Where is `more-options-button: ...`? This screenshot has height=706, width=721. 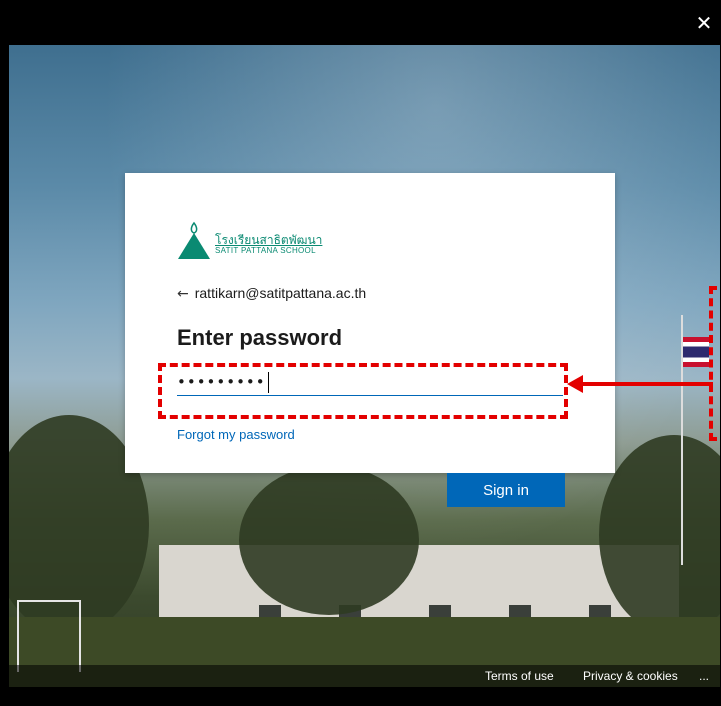
more-options-button: ... is located at coordinates (704, 676).